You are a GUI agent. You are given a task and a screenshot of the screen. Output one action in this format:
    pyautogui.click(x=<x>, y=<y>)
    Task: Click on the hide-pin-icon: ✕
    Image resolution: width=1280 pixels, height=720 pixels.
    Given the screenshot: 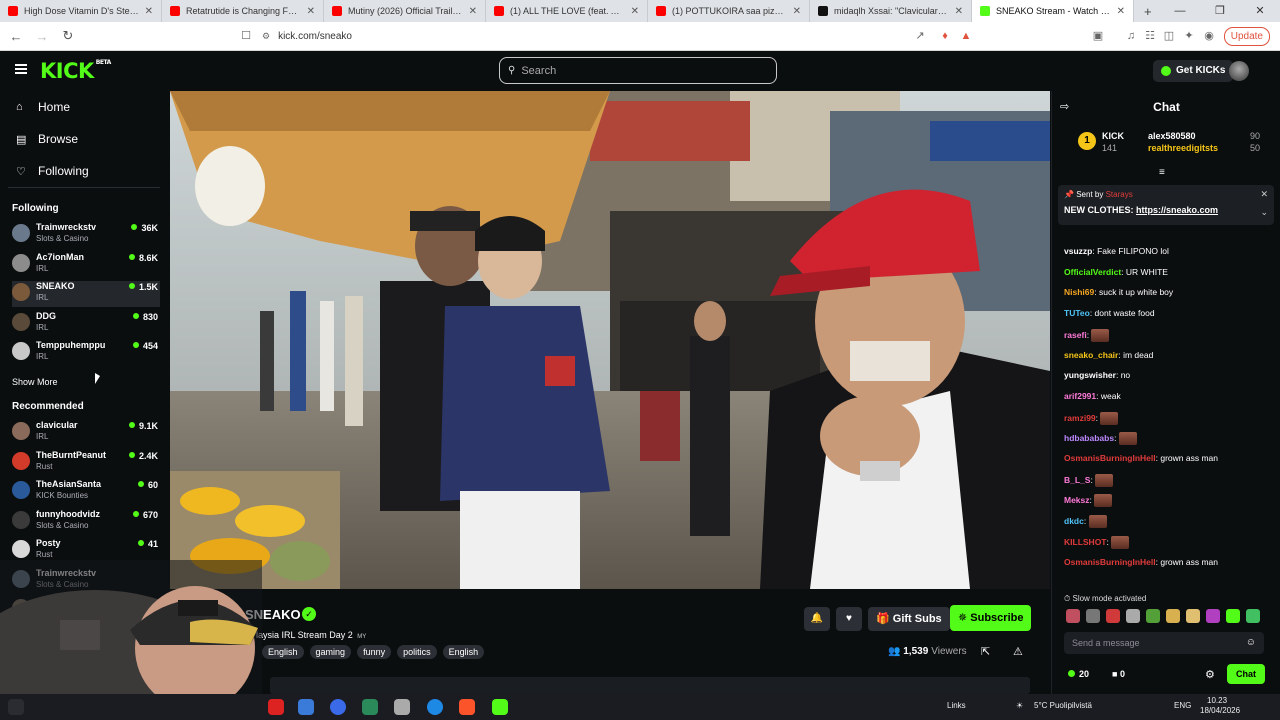 What is the action you would take?
    pyautogui.click(x=1264, y=194)
    